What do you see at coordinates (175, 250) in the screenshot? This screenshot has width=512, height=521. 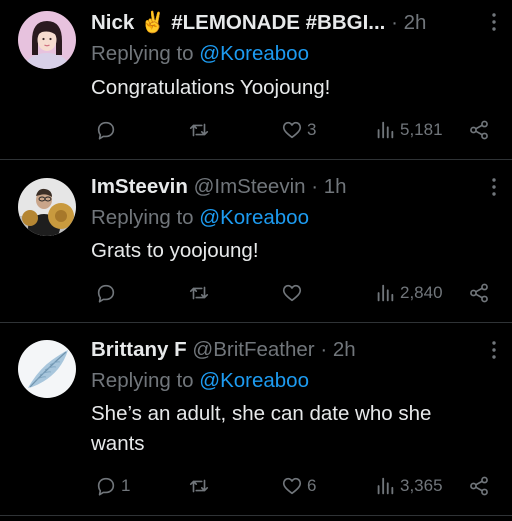 I see `tweet-text: Grats to yoojoung!` at bounding box center [175, 250].